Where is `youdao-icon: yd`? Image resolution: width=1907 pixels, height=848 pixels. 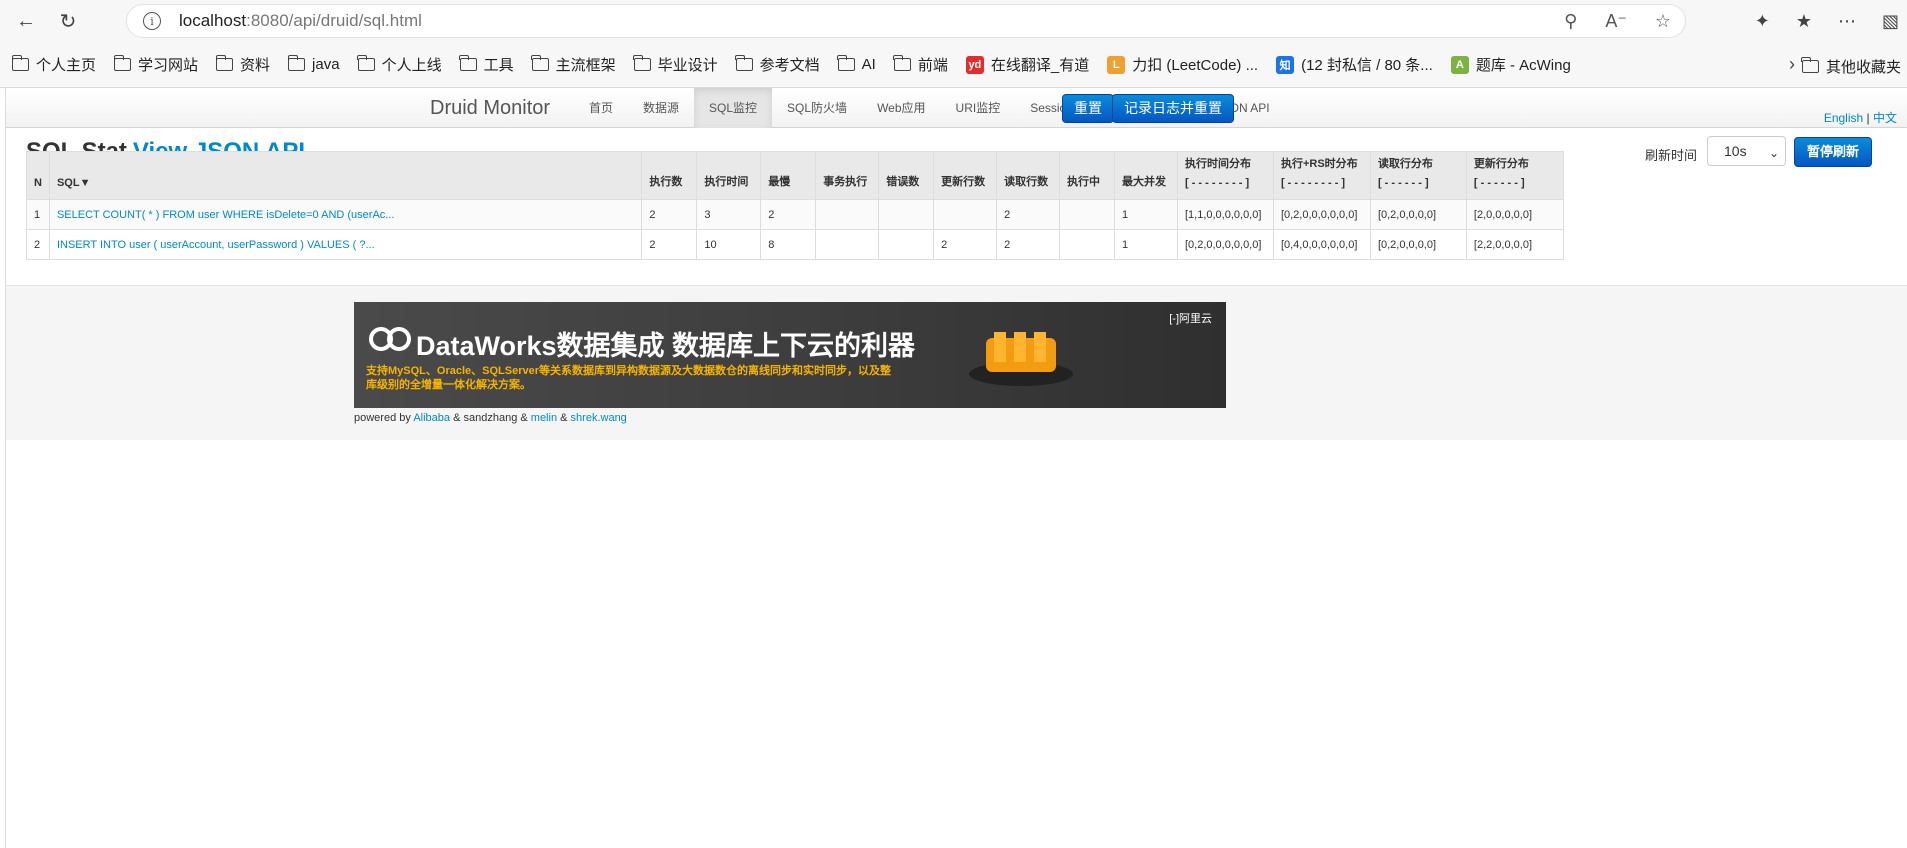 youdao-icon: yd is located at coordinates (974, 64).